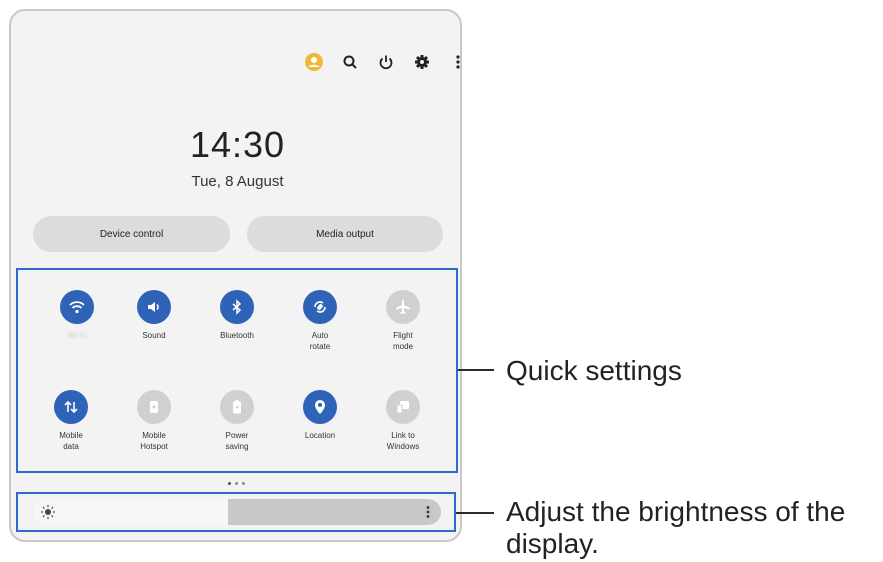  What do you see at coordinates (345, 234) in the screenshot?
I see `media-output-button: Media output` at bounding box center [345, 234].